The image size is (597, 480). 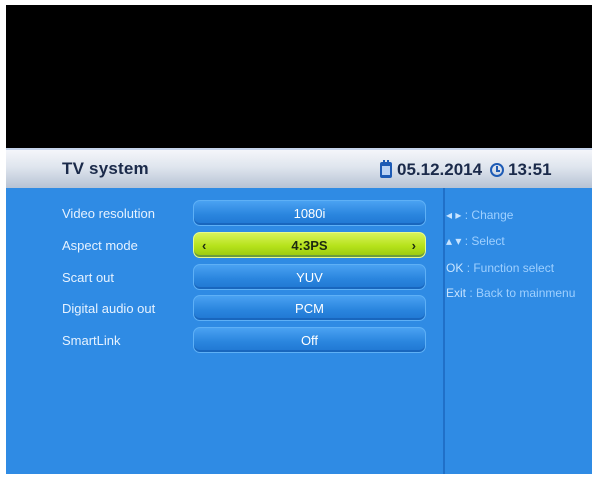 I want to click on setting-label: SmartLink, so click(x=91, y=340).